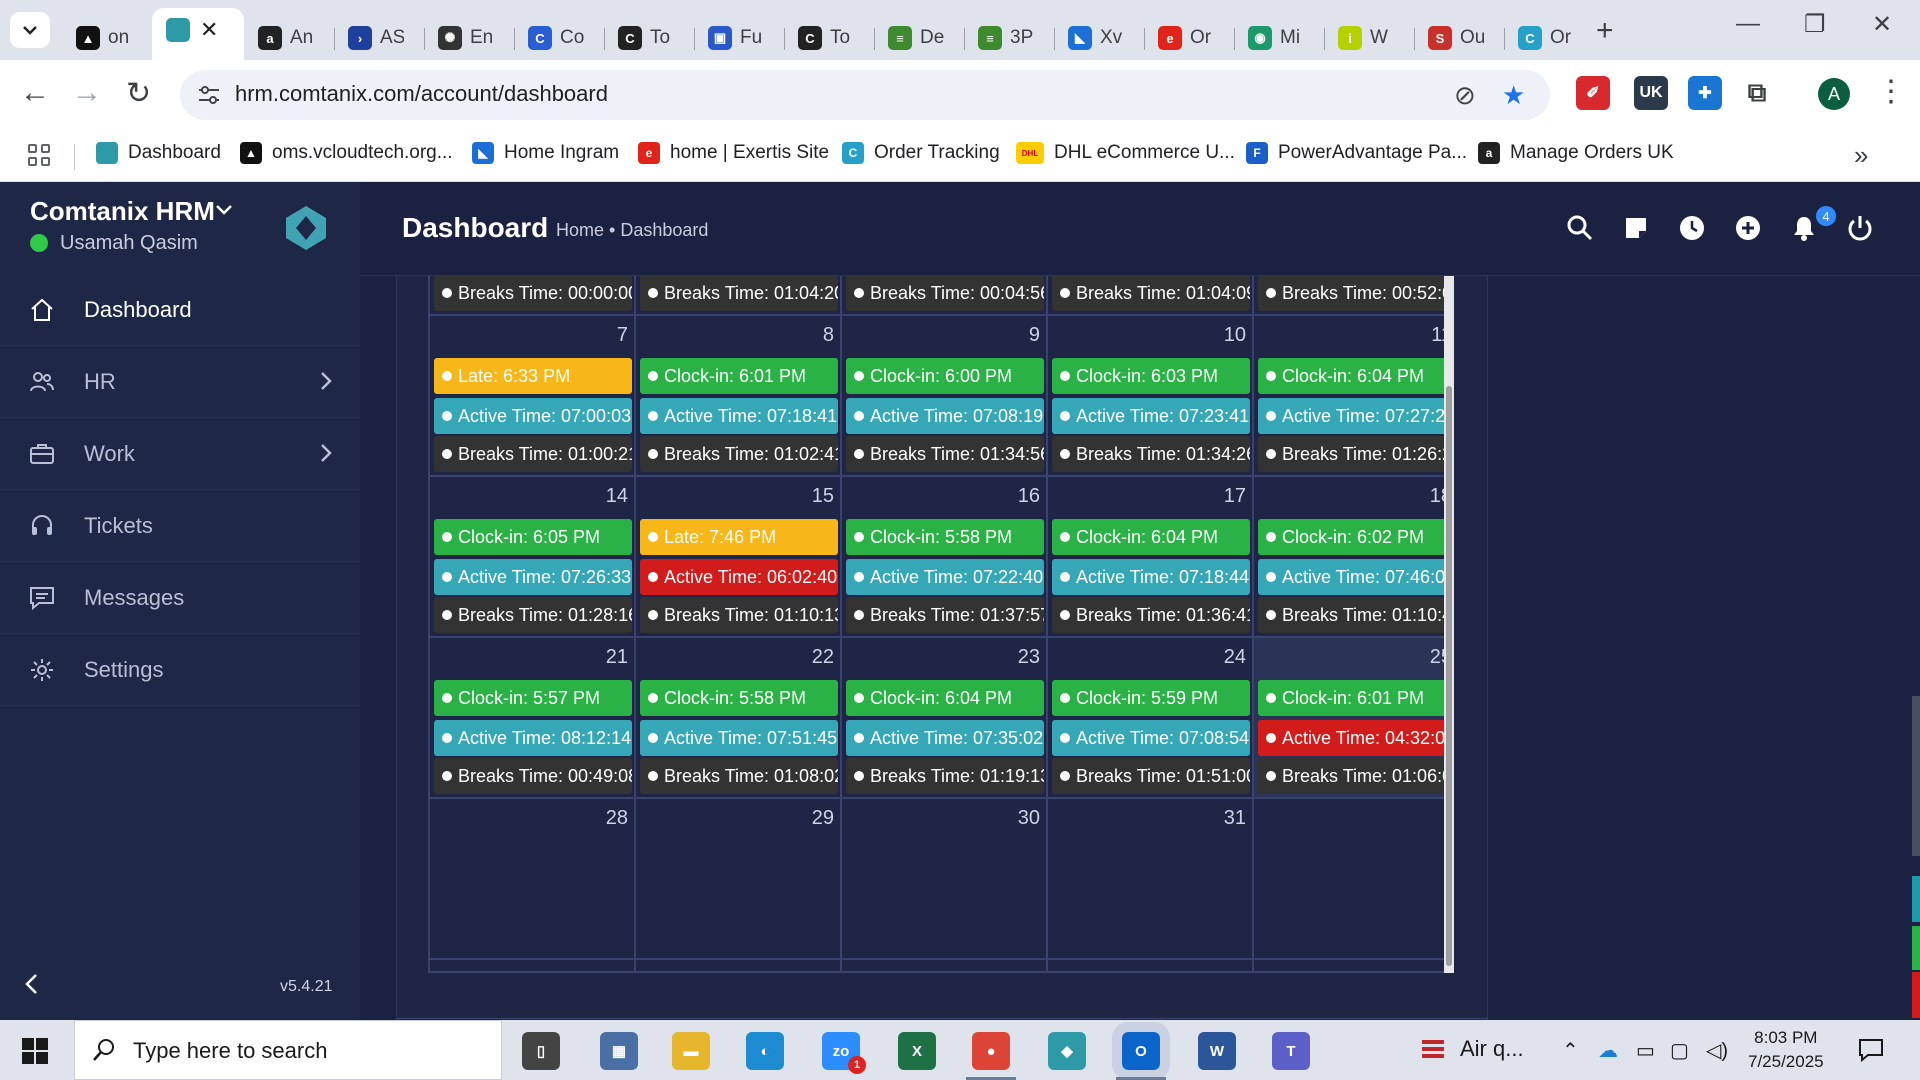 The width and height of the screenshot is (1920, 1080). Describe the element at coordinates (945, 738) in the screenshot. I see `active-time-event: Active Time: 07:35:02` at that location.